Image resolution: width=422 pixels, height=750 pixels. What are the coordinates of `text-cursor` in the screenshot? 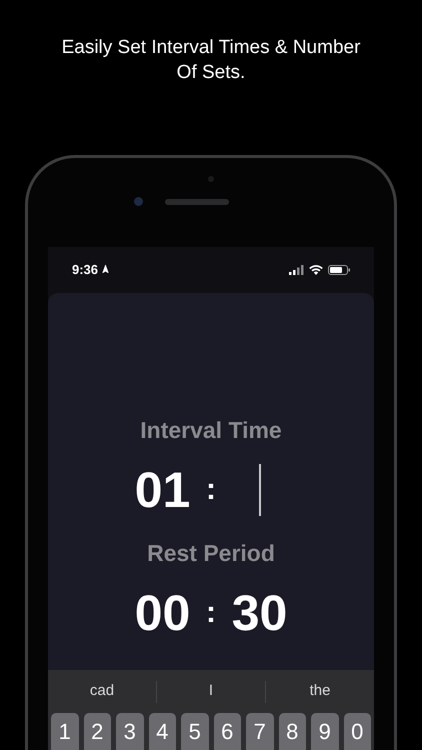 It's located at (259, 490).